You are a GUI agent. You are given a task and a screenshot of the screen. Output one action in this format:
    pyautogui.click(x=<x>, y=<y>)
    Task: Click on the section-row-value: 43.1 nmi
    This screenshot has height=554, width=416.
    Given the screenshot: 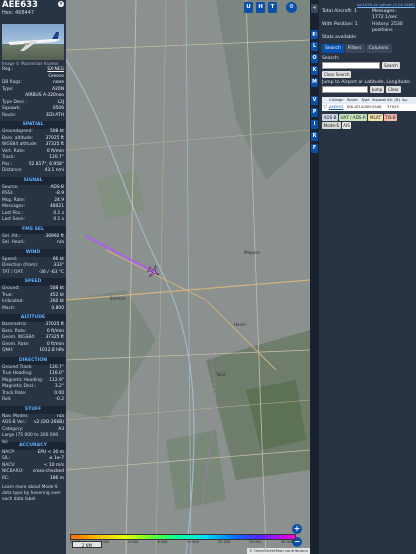 What is the action you would take?
    pyautogui.click(x=54, y=170)
    